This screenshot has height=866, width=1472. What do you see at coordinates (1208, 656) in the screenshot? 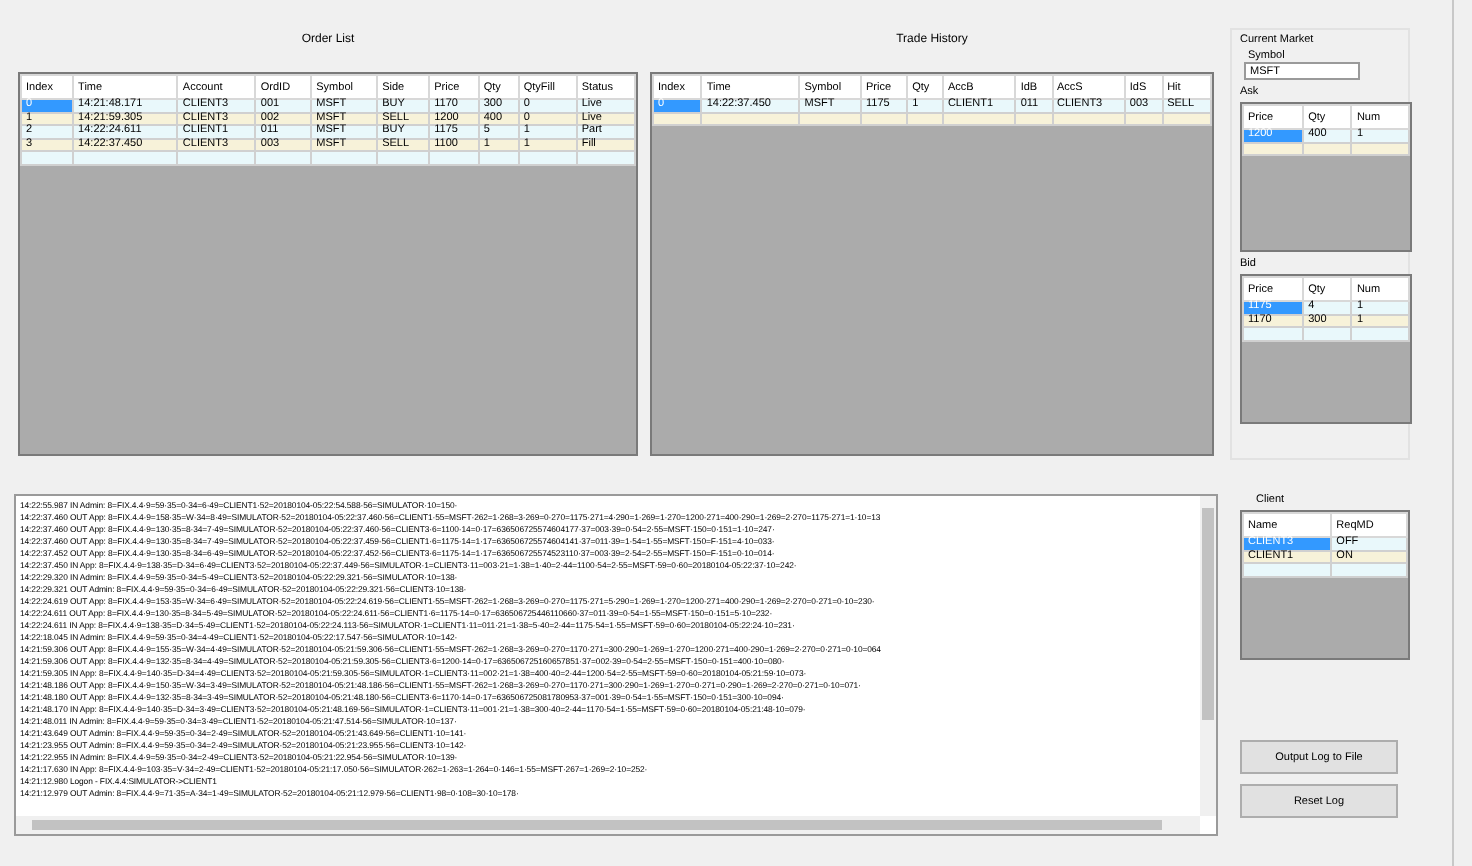
I see `vertical-scrollbar` at bounding box center [1208, 656].